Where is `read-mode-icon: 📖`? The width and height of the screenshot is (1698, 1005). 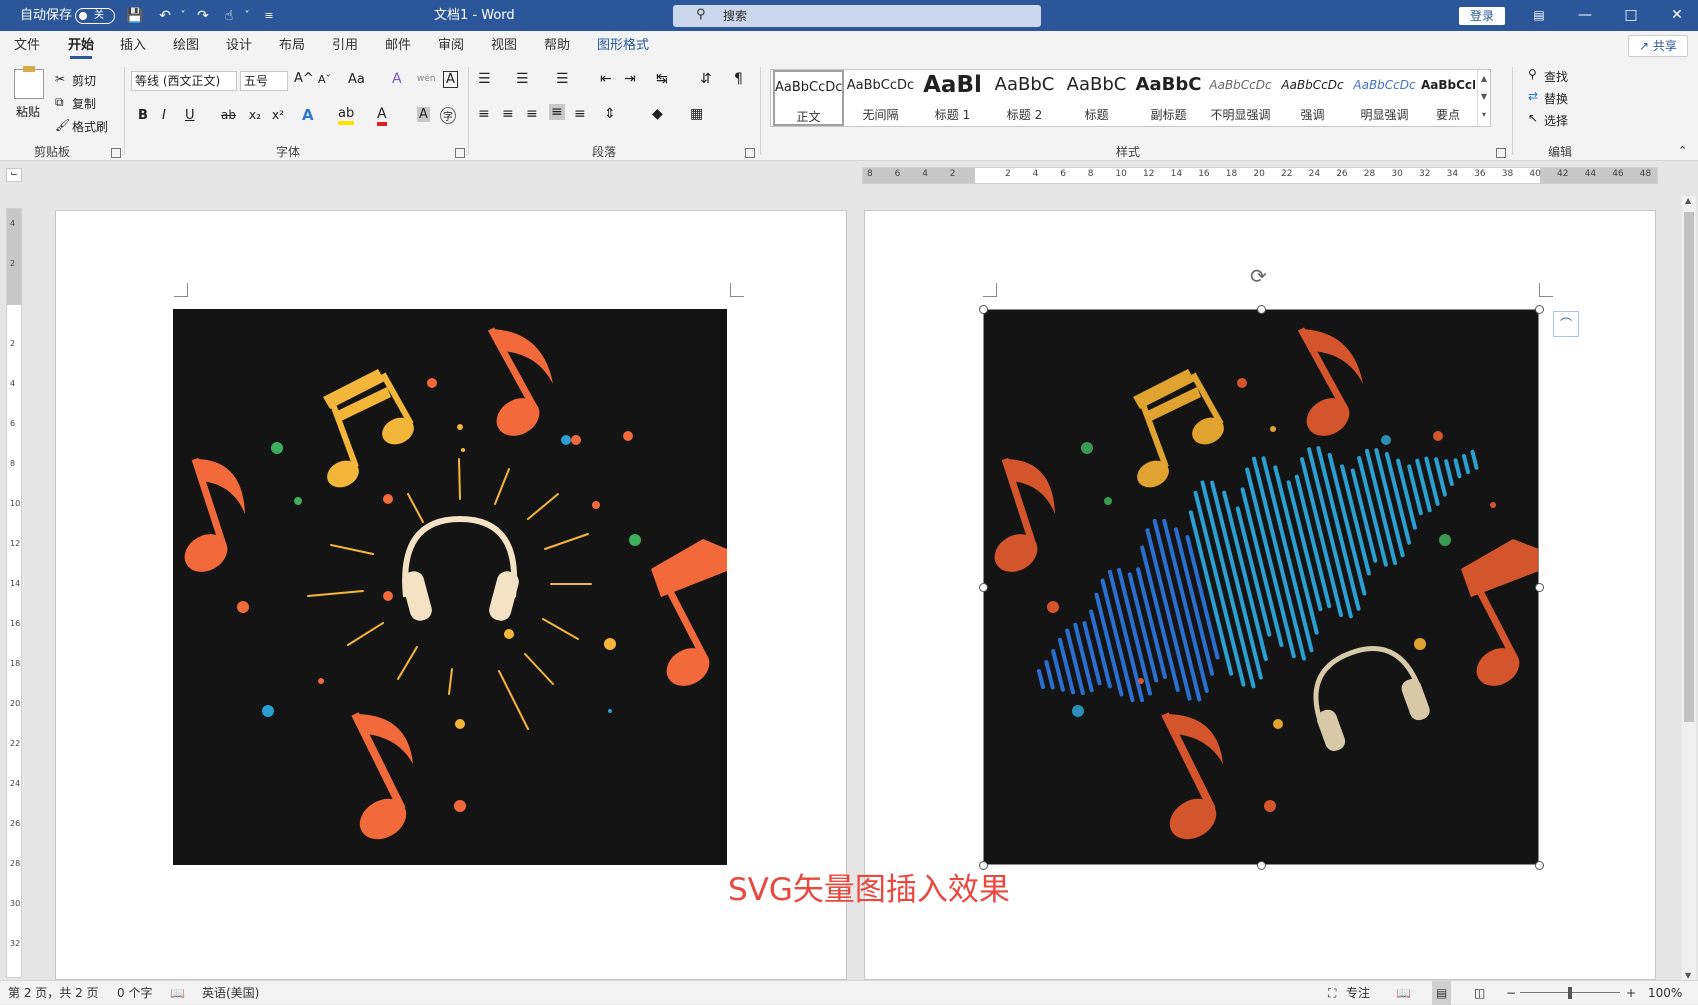 read-mode-icon: 📖 is located at coordinates (1403, 993).